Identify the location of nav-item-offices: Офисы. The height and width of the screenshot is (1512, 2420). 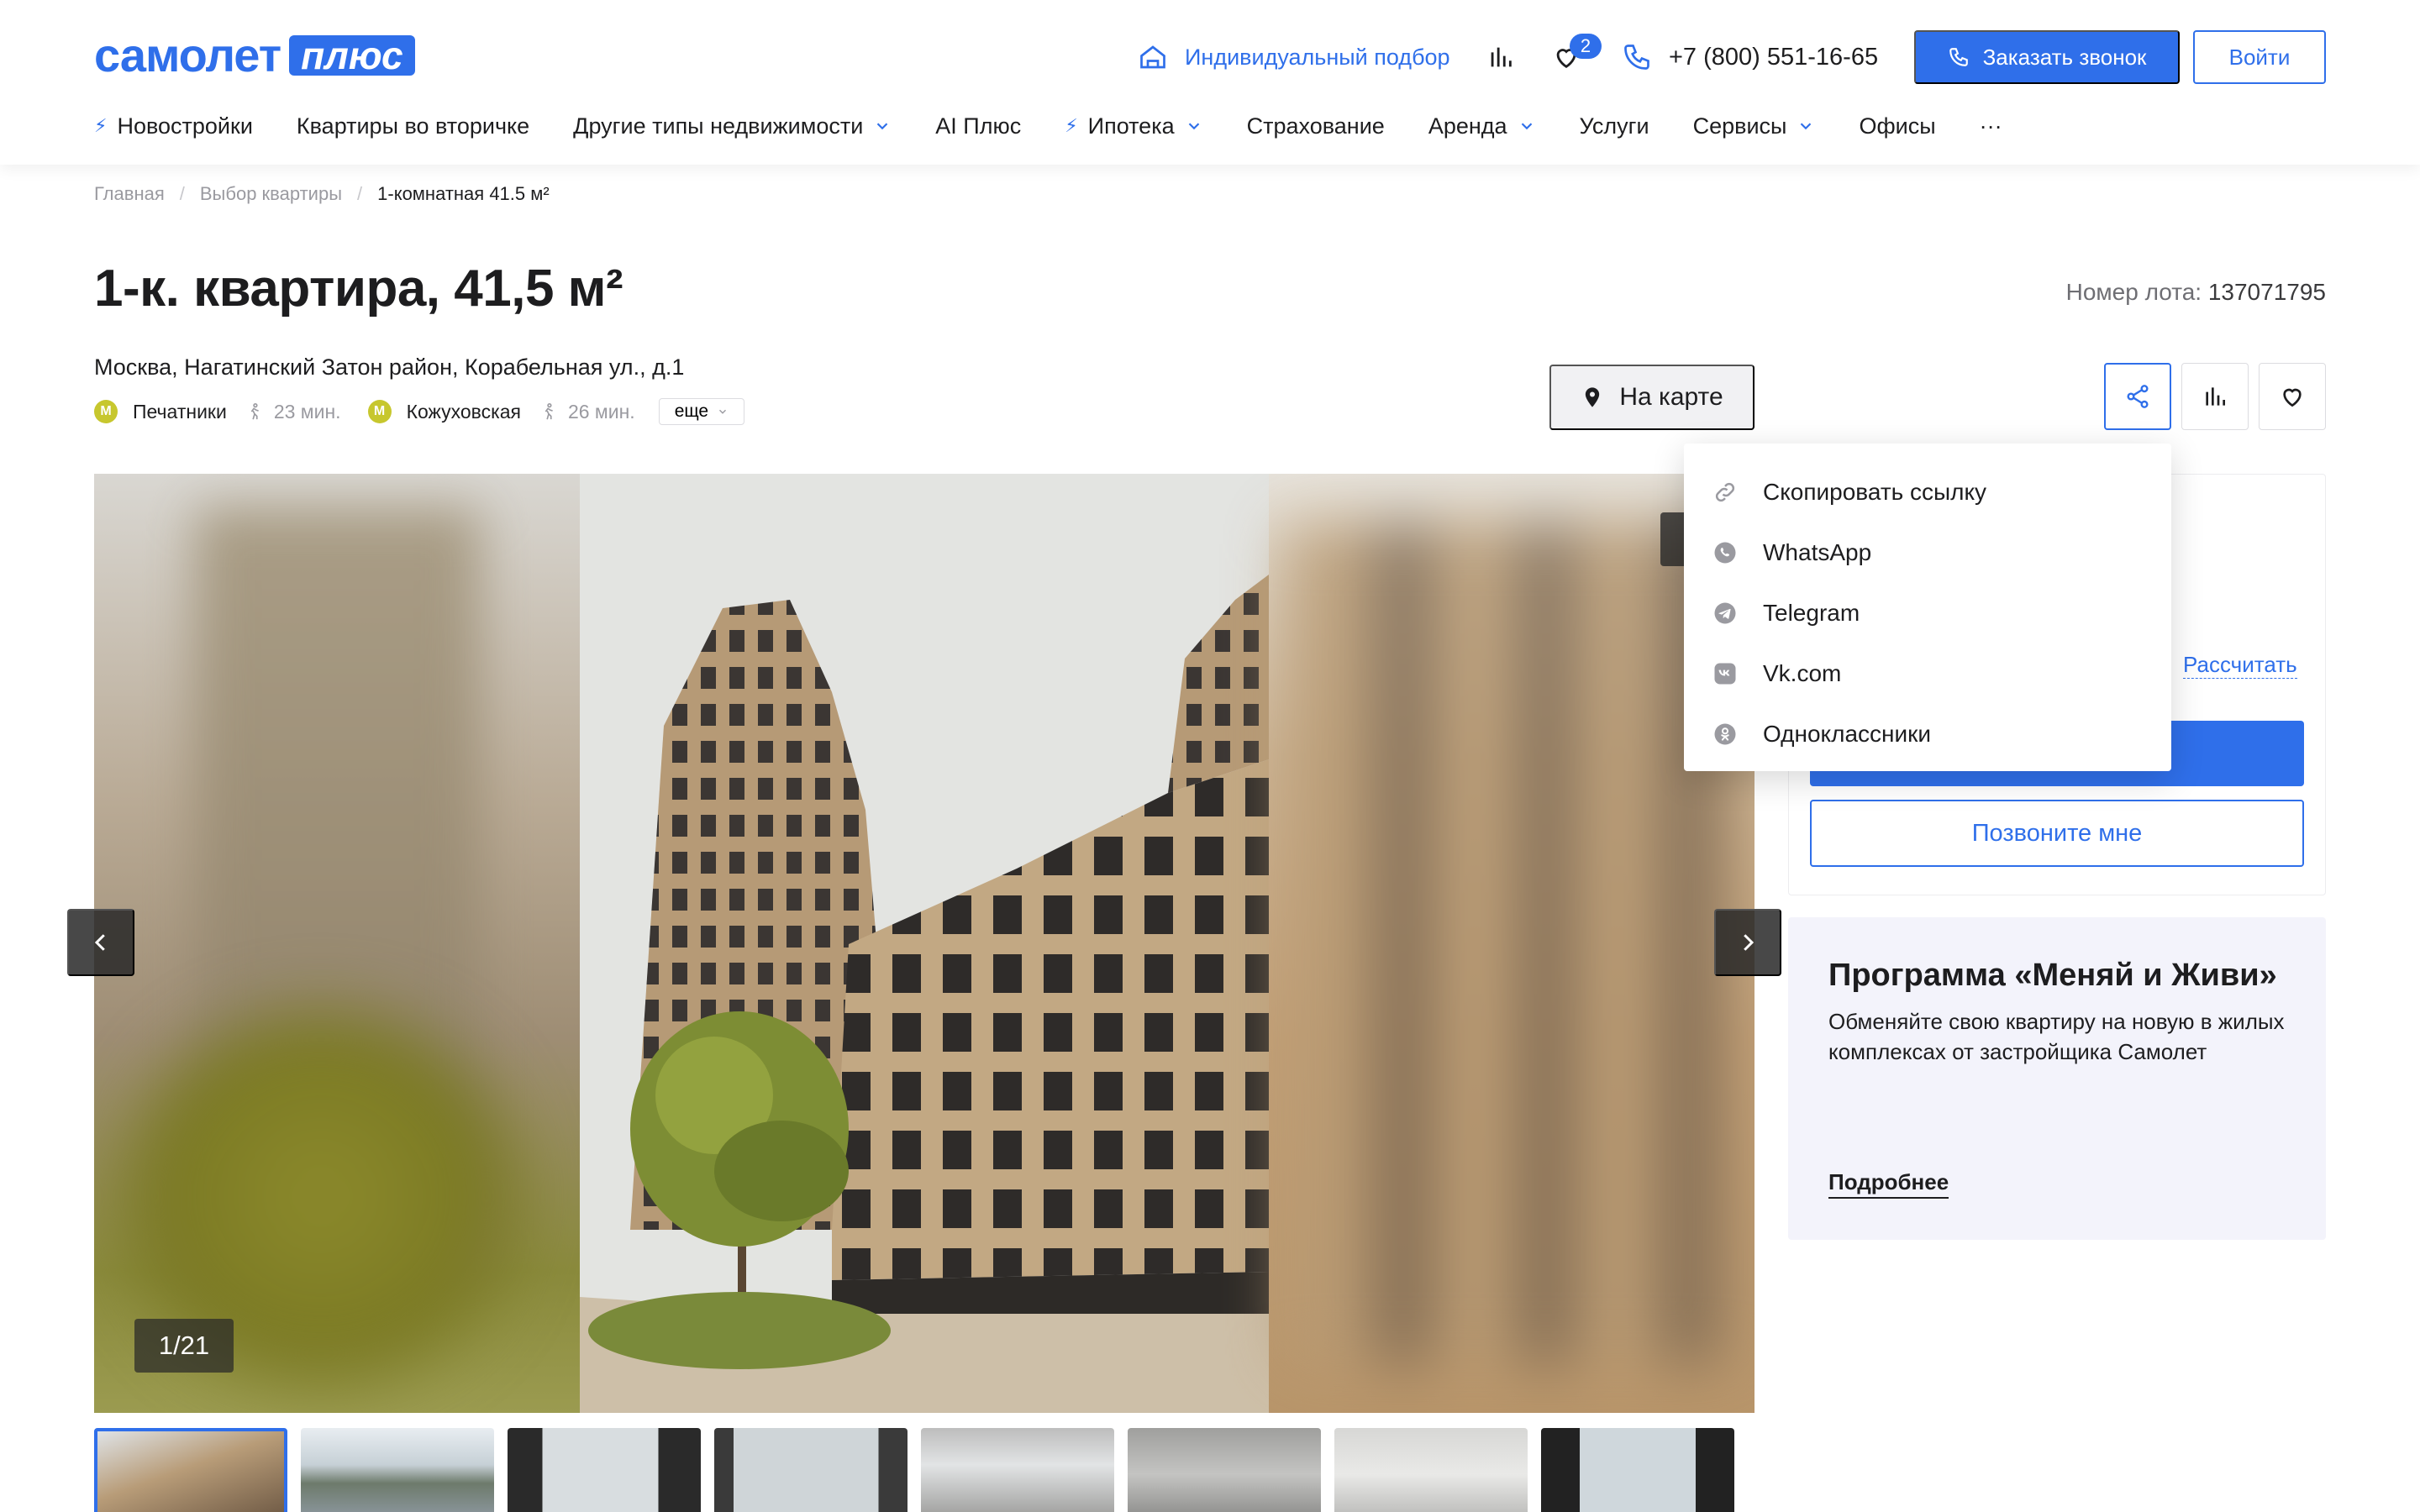
(1897, 126).